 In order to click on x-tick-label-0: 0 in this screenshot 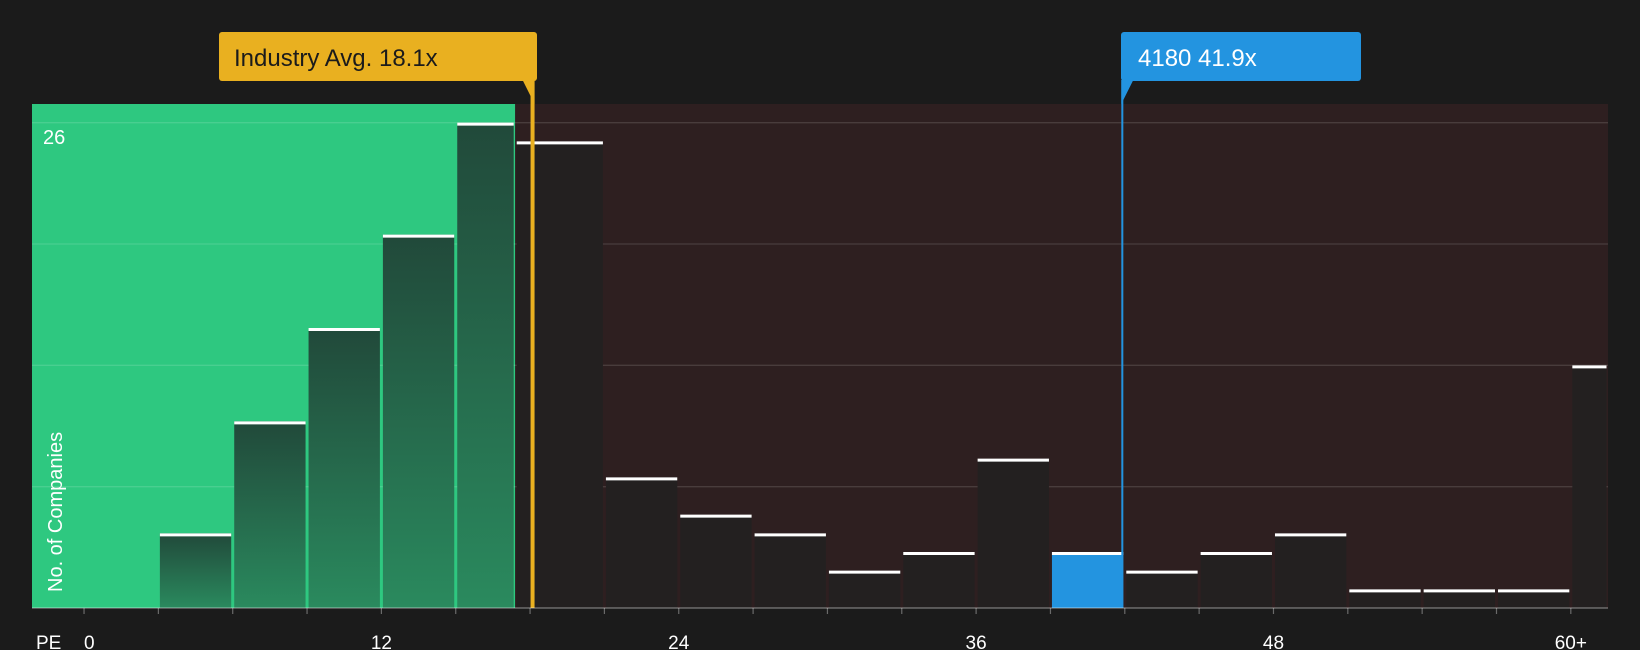, I will do `click(89, 641)`.